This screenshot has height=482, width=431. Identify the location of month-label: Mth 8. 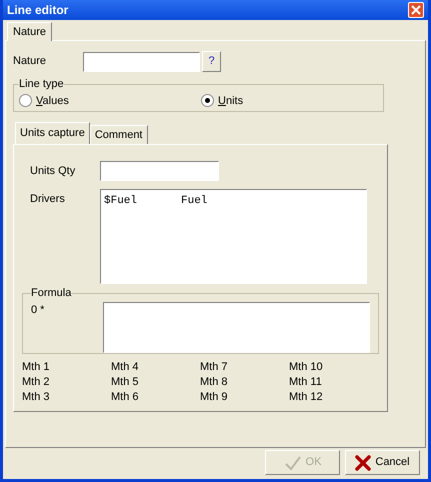
(214, 382).